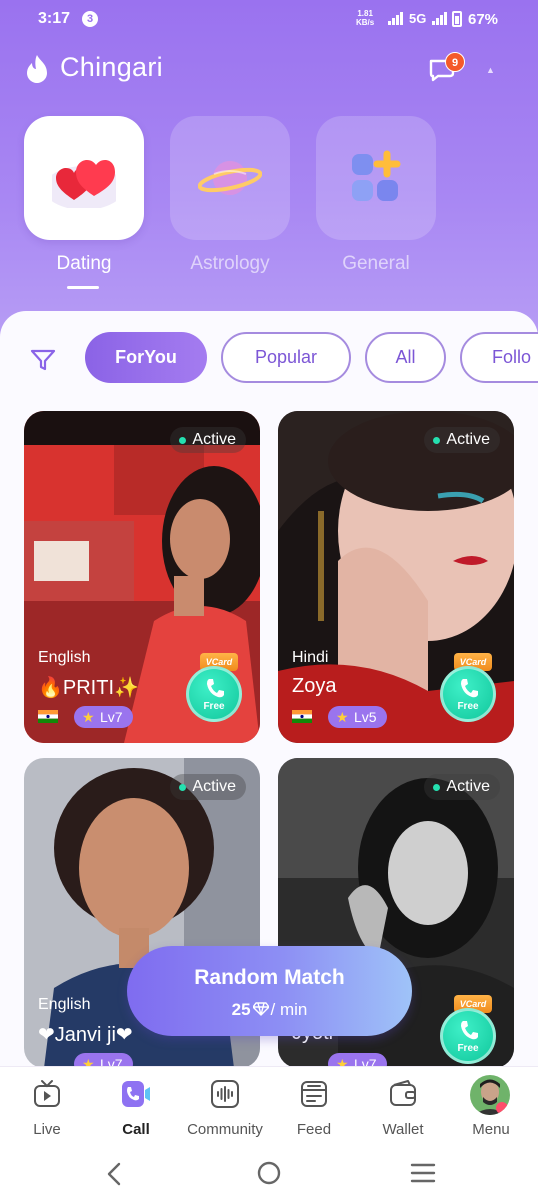  What do you see at coordinates (269, 70) in the screenshot?
I see `app-header: Chingari 9 ▲` at bounding box center [269, 70].